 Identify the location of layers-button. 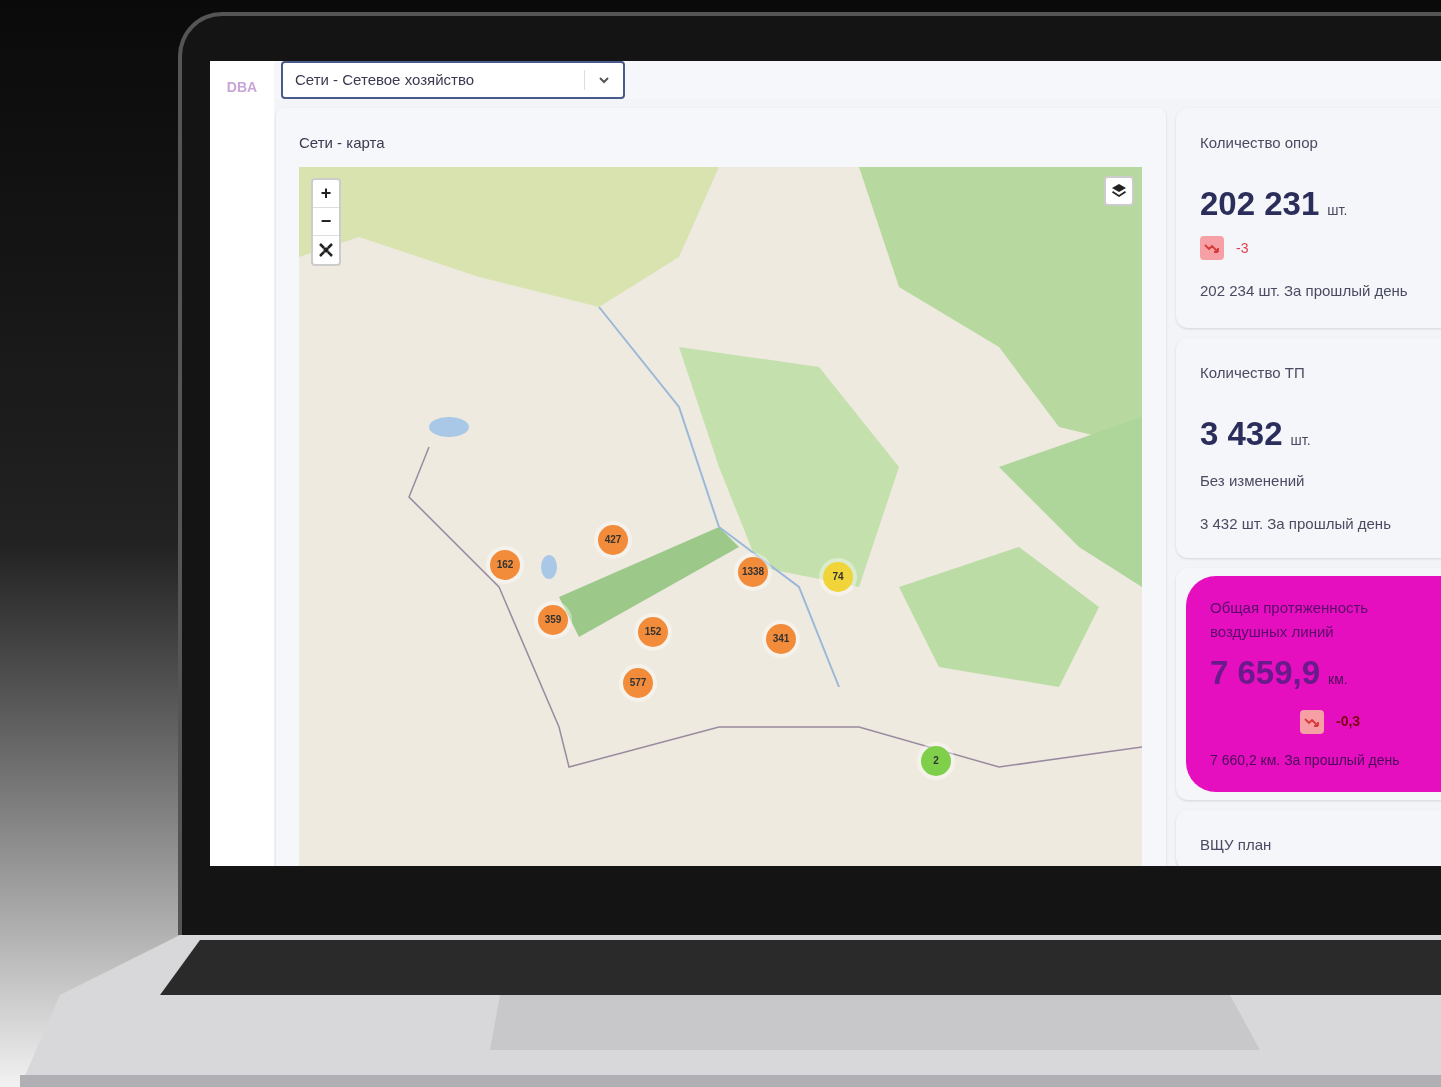
(1119, 190).